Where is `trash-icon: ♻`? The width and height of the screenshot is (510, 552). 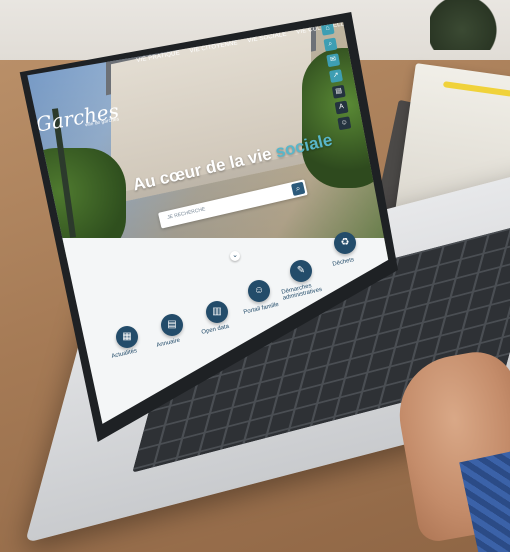
trash-icon: ♻ is located at coordinates (345, 242).